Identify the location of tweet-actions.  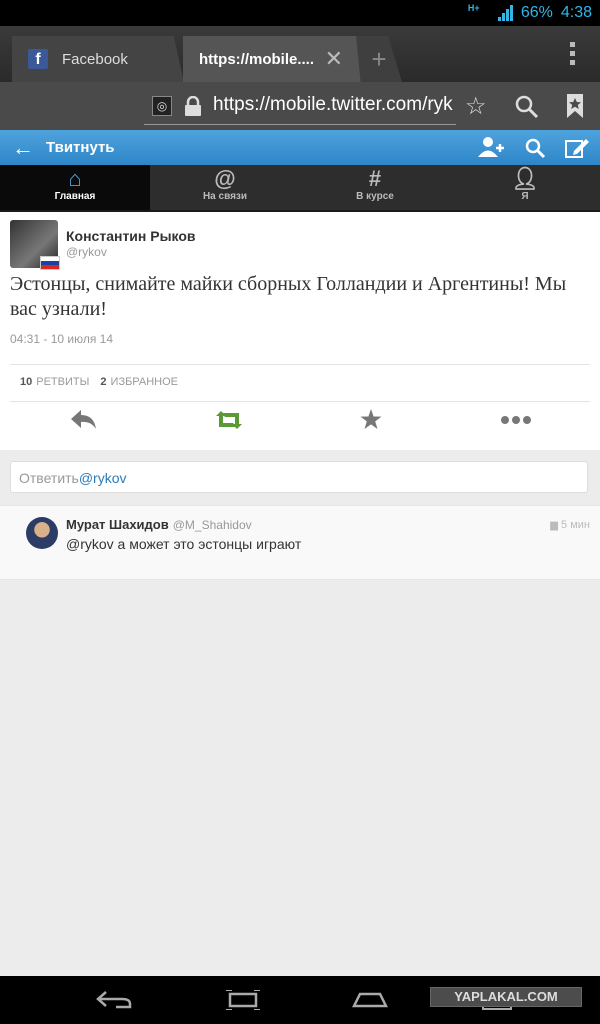
(300, 423).